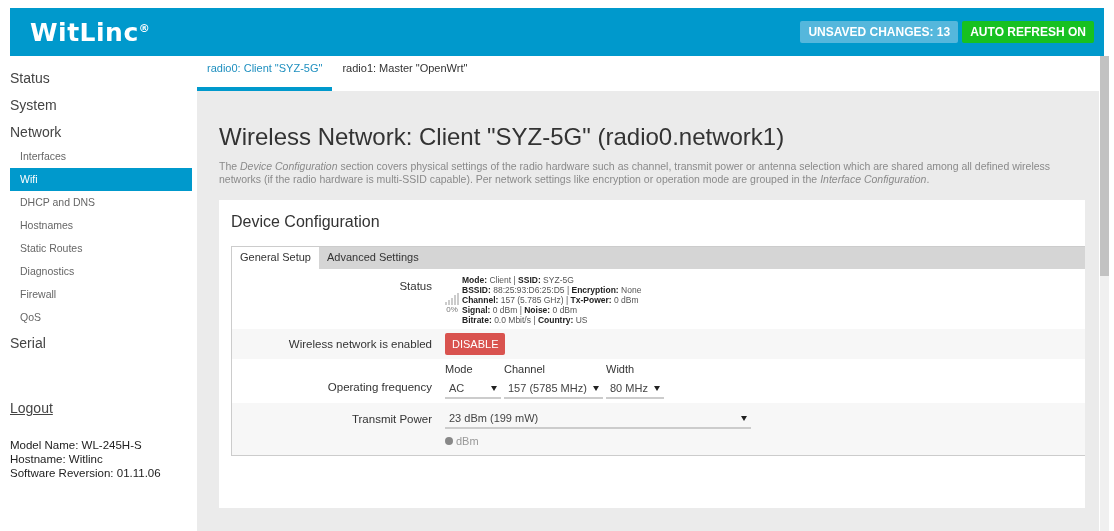 This screenshot has height=531, width=1114. What do you see at coordinates (101, 202) in the screenshot?
I see `sidebar-subitem: DHCP and DNS` at bounding box center [101, 202].